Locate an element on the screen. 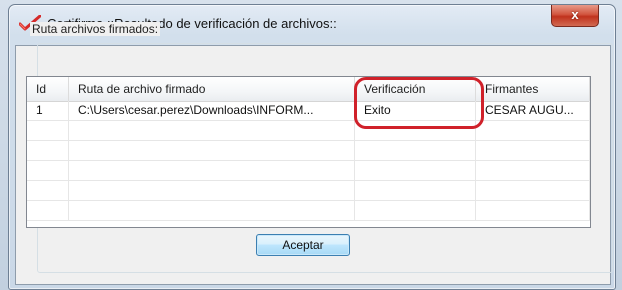 The height and width of the screenshot is (290, 622). close-button: x is located at coordinates (575, 16).